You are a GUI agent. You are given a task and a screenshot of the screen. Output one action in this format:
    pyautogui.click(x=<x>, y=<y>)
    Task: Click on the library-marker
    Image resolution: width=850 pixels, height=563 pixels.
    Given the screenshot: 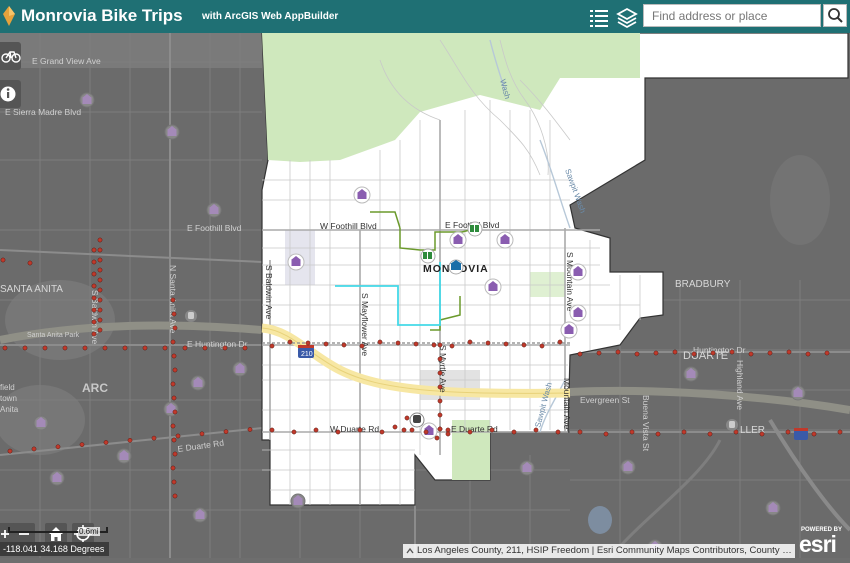 What is the action you would take?
    pyautogui.click(x=475, y=229)
    